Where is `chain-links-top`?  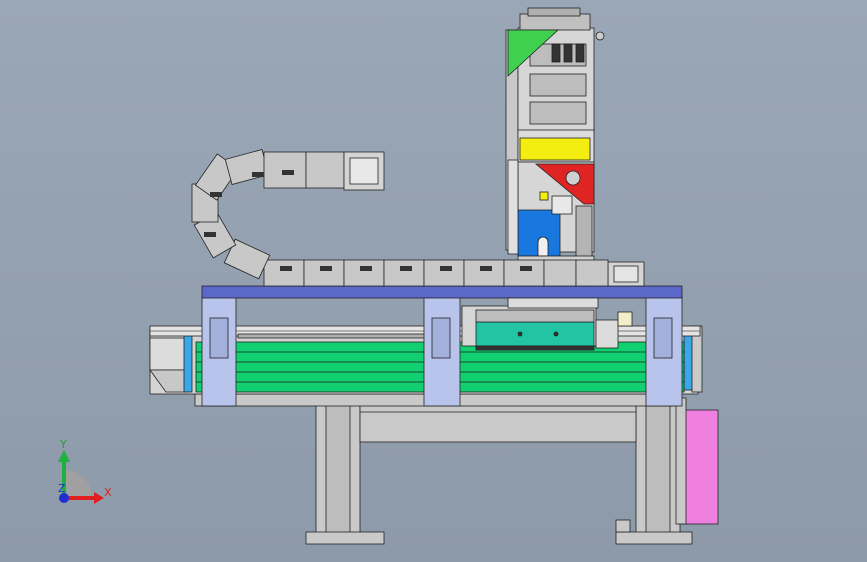 chain-links-top is located at coordinates (304, 170).